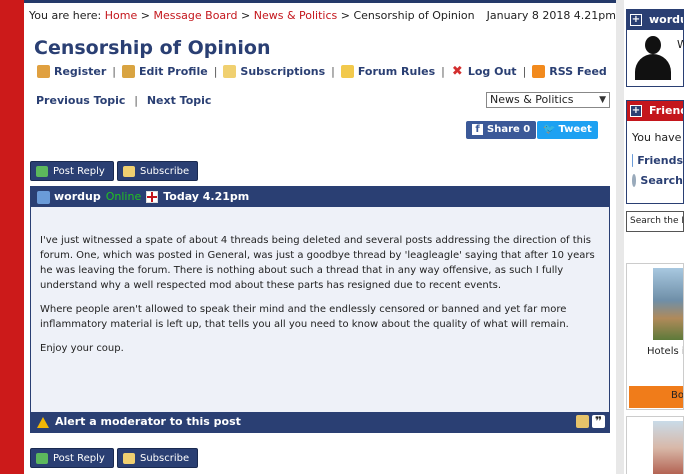  I want to click on user-box: + wordup W, so click(655, 48).